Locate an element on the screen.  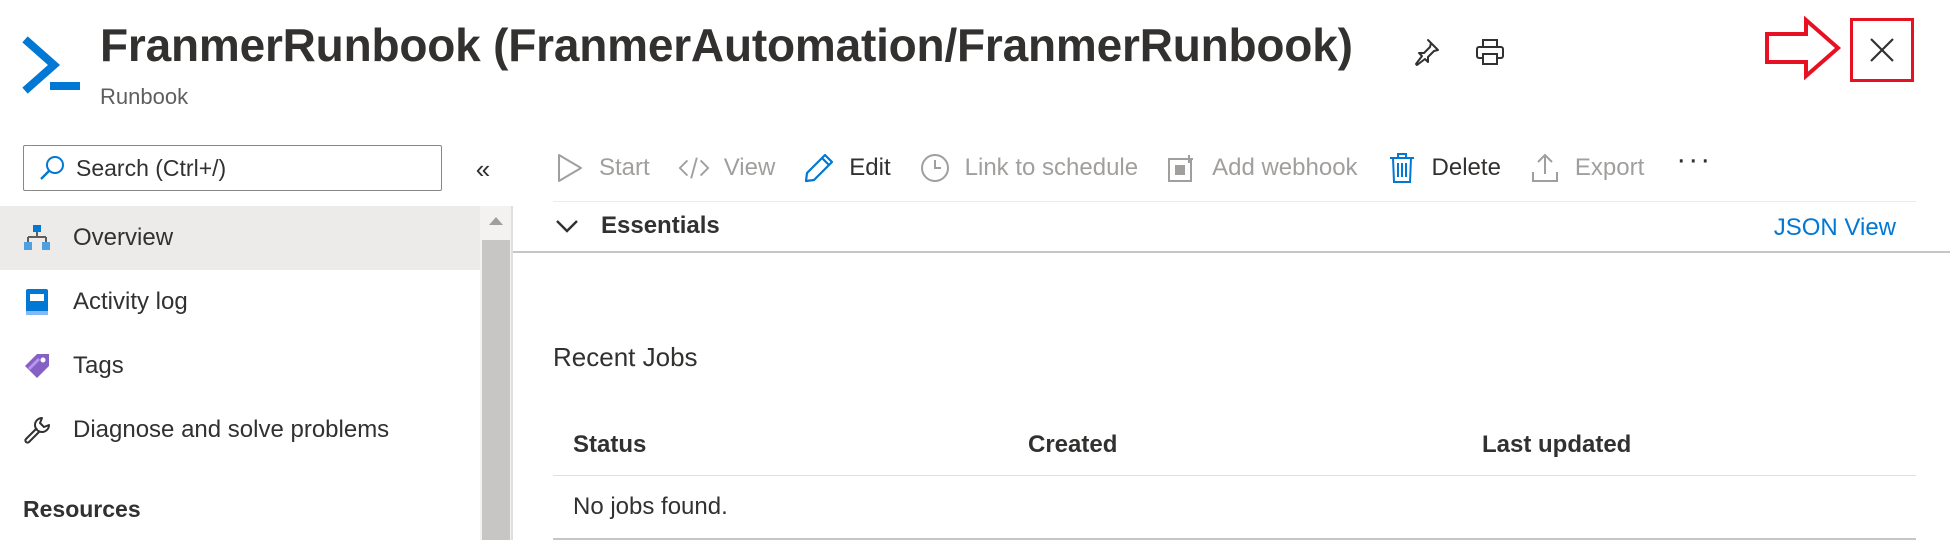
table-header: Status Created Last updated is located at coordinates (1234, 445).